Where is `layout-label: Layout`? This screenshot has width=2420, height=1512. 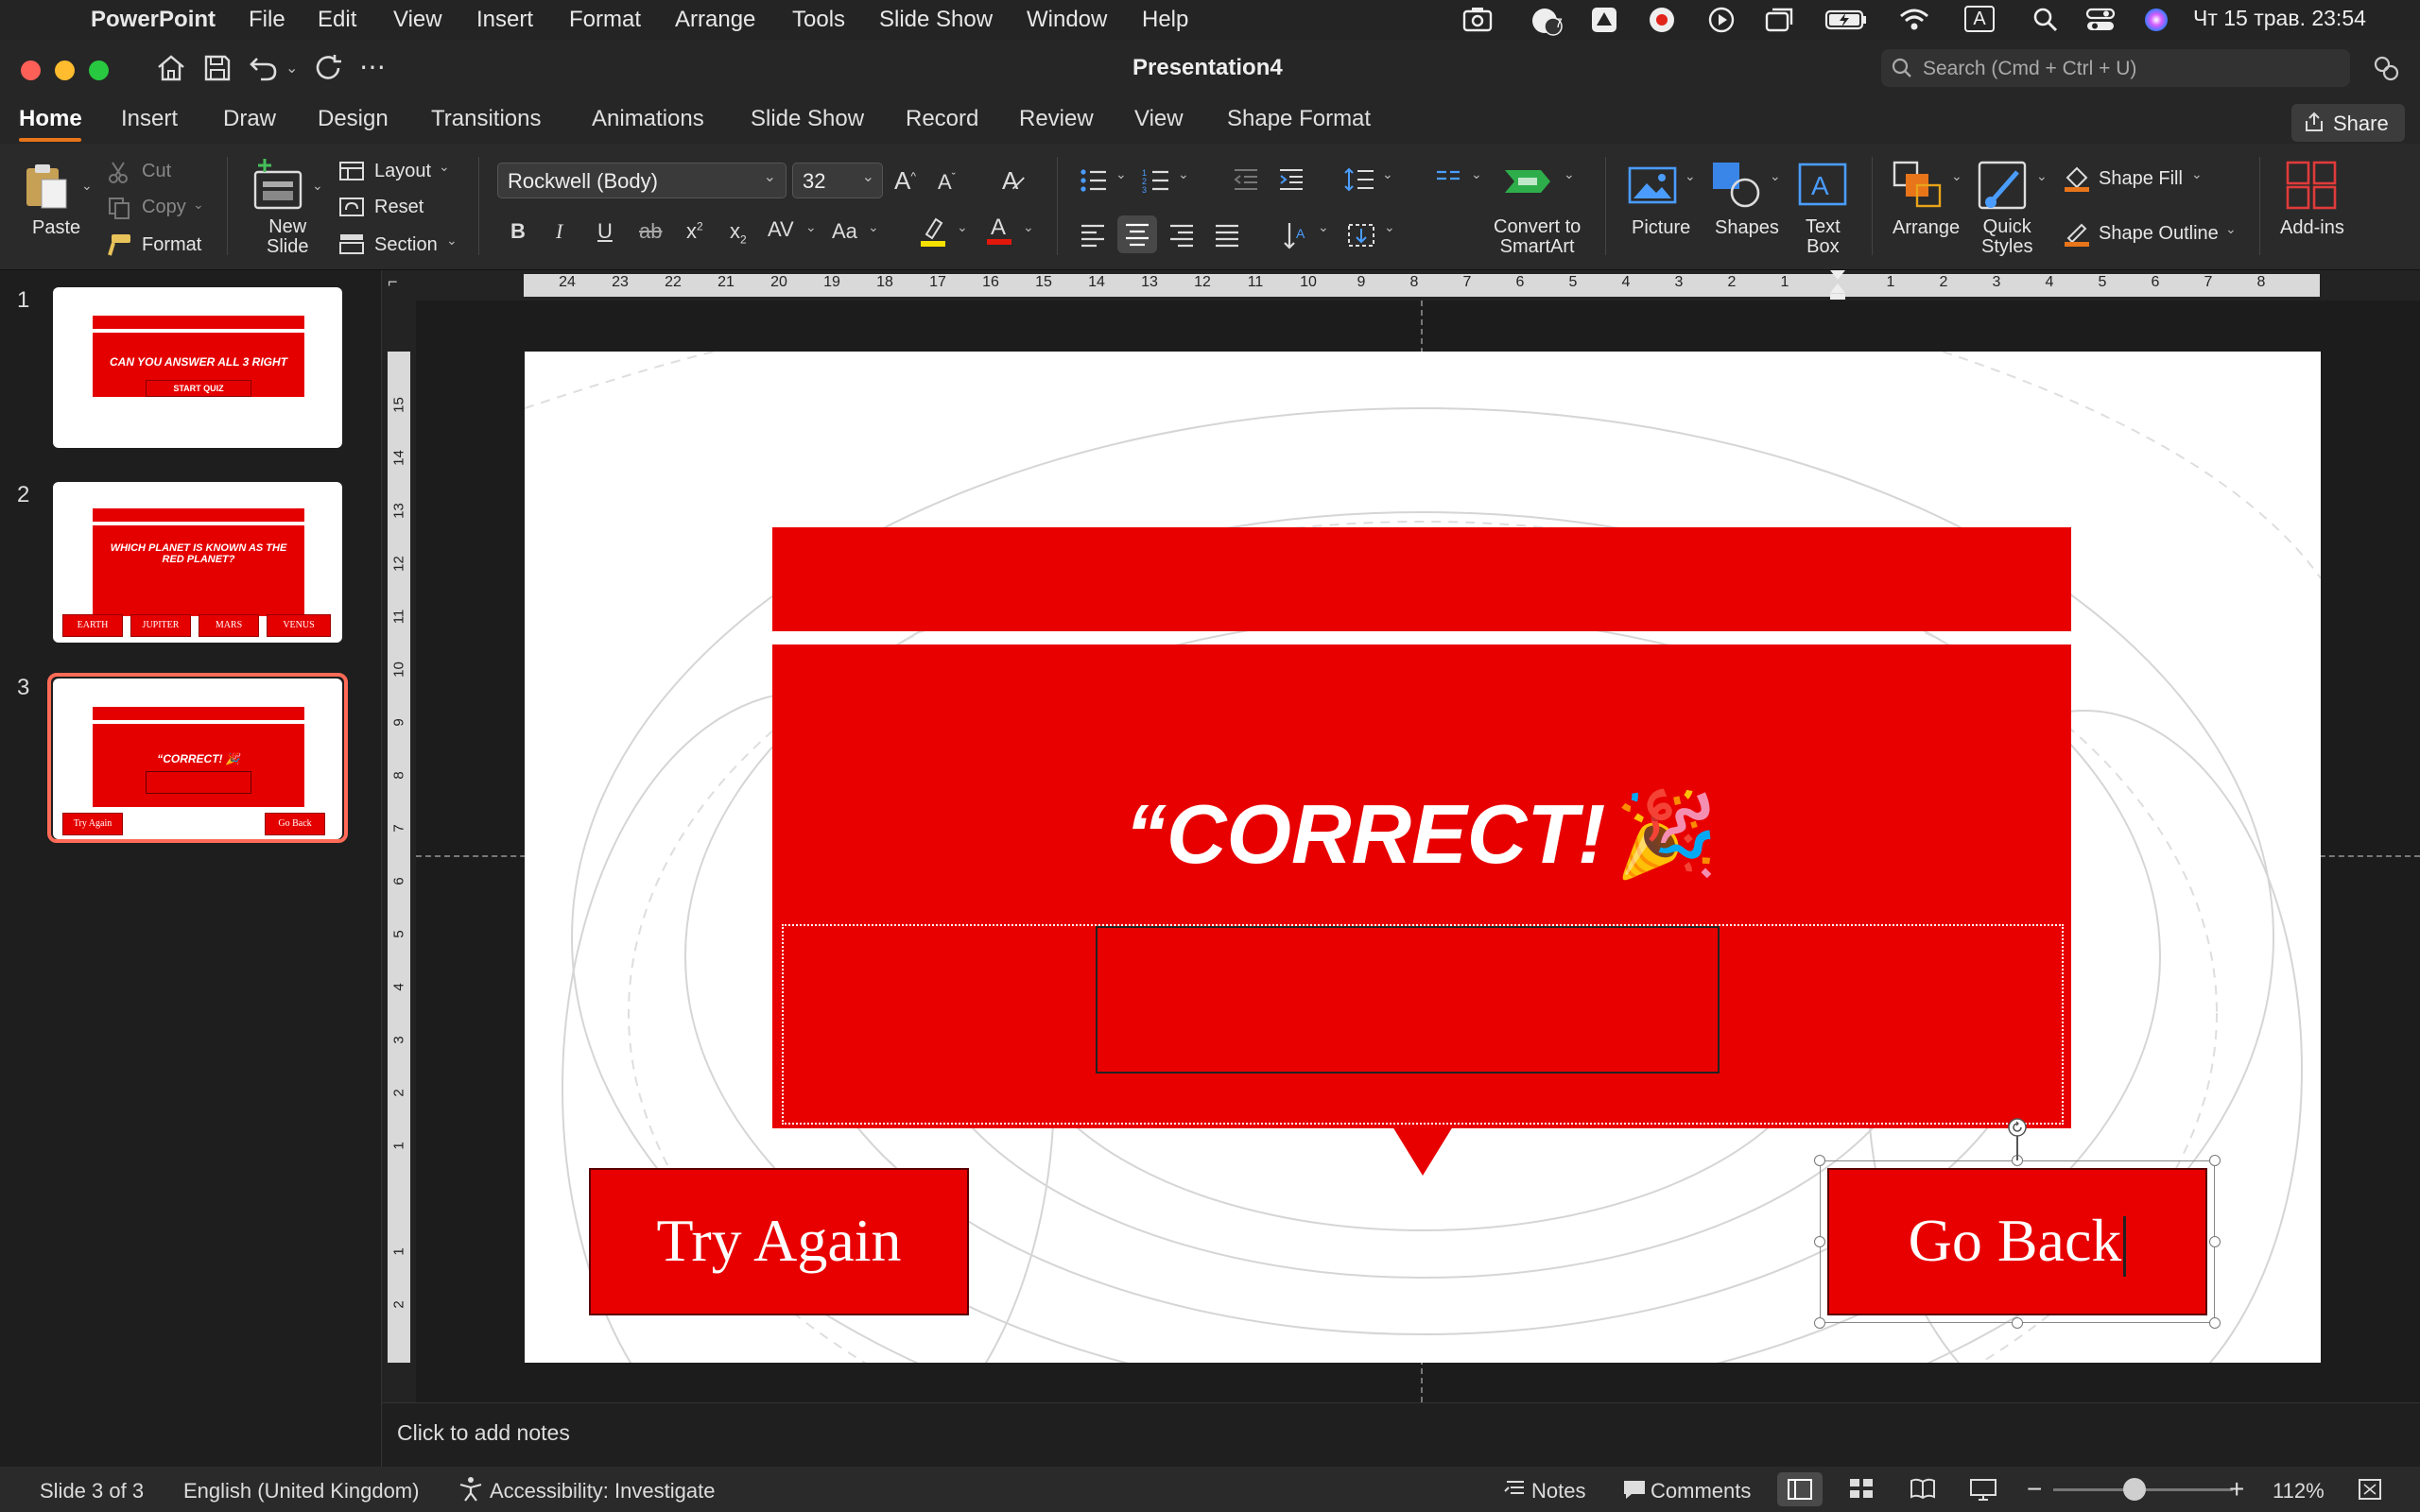 layout-label: Layout is located at coordinates (402, 171).